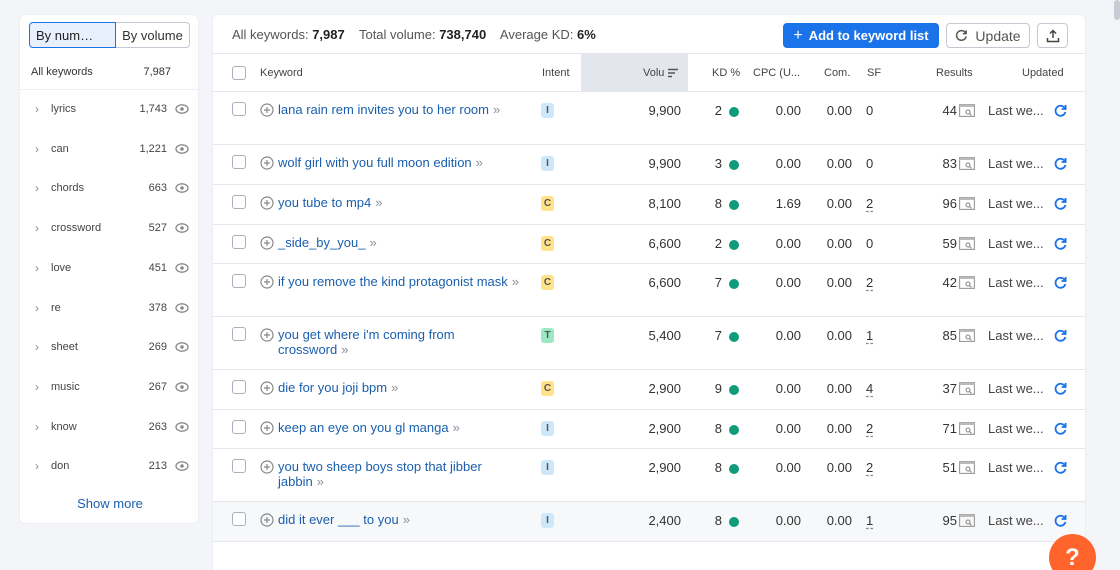 Image resolution: width=1120 pixels, height=570 pixels. I want to click on col-intent: Intent, so click(556, 73).